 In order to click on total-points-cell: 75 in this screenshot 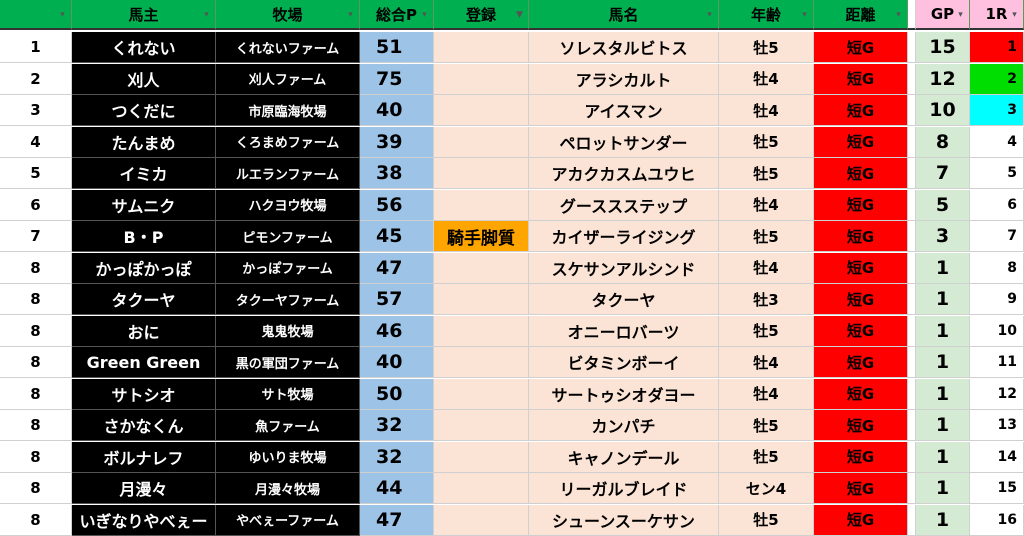, I will do `click(397, 79)`.